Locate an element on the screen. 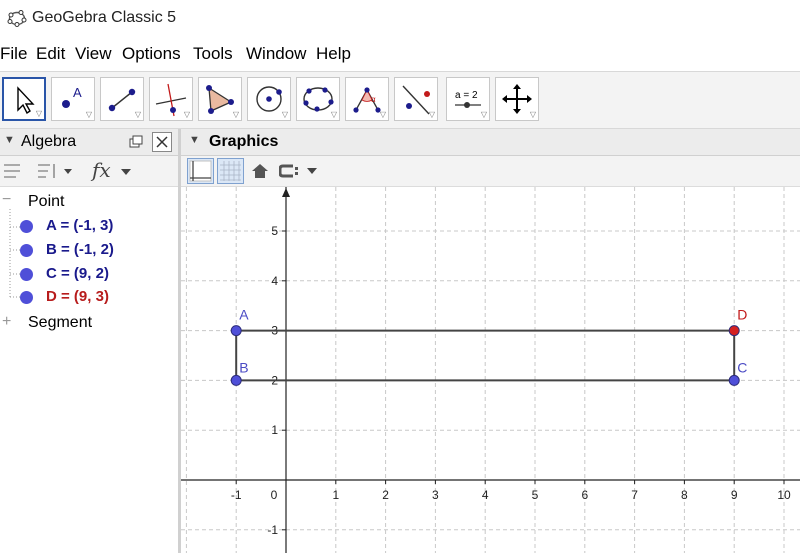  menu-edit: Edit is located at coordinates (50, 54).